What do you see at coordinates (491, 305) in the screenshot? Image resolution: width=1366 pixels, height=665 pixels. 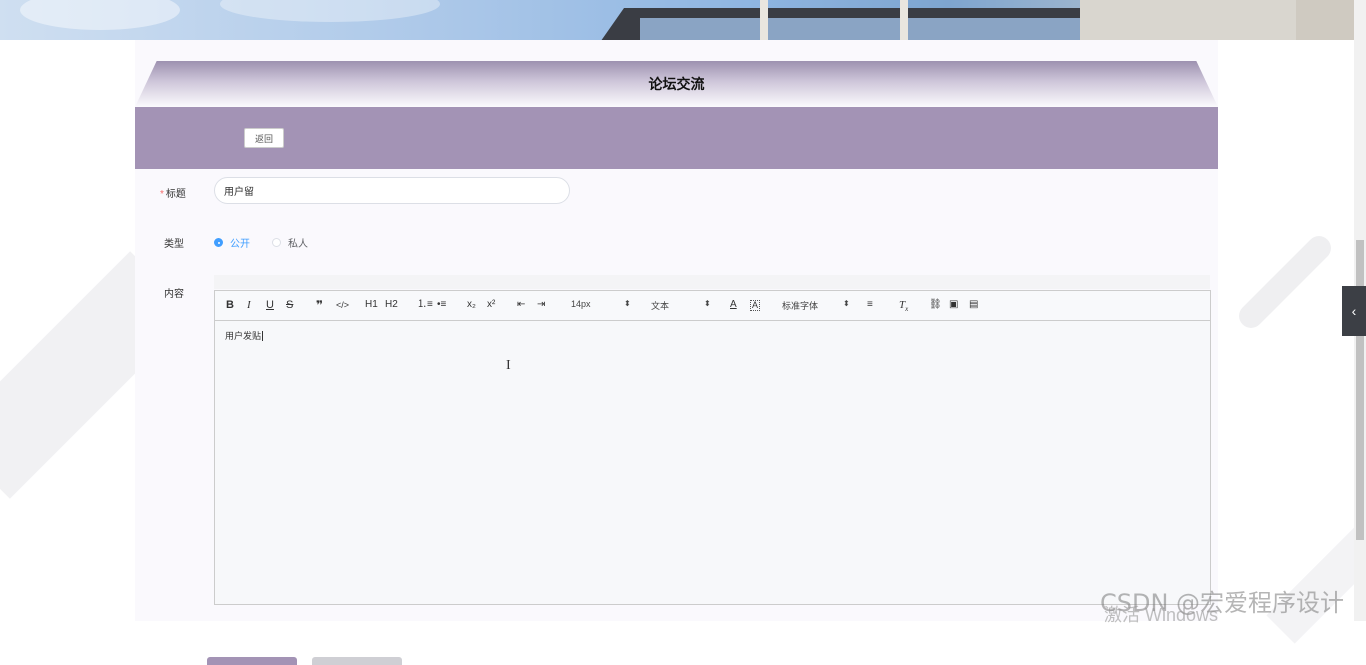 I see `superscript-button: x²` at bounding box center [491, 305].